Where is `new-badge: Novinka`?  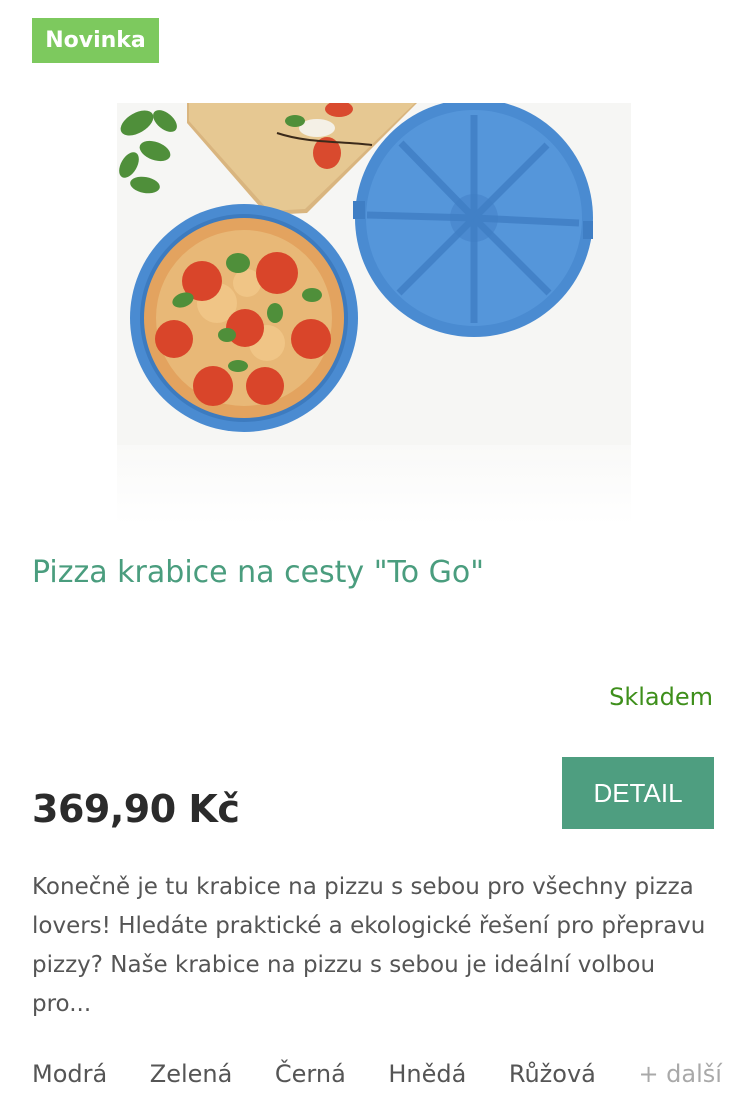
new-badge: Novinka is located at coordinates (95, 40).